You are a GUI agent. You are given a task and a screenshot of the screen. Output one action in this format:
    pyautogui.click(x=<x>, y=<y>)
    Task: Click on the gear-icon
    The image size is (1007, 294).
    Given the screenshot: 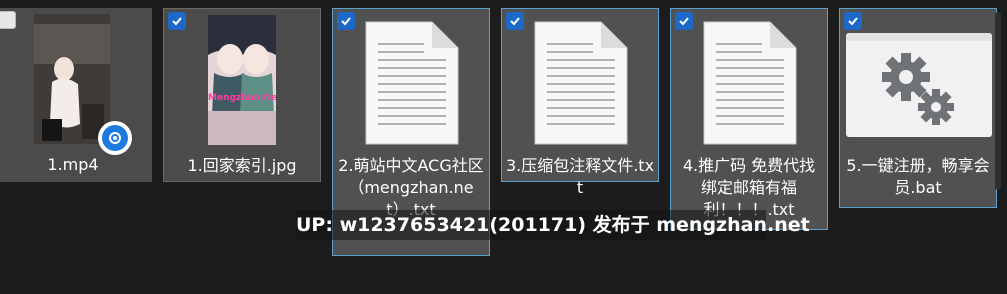 What is the action you would take?
    pyautogui.click(x=918, y=89)
    